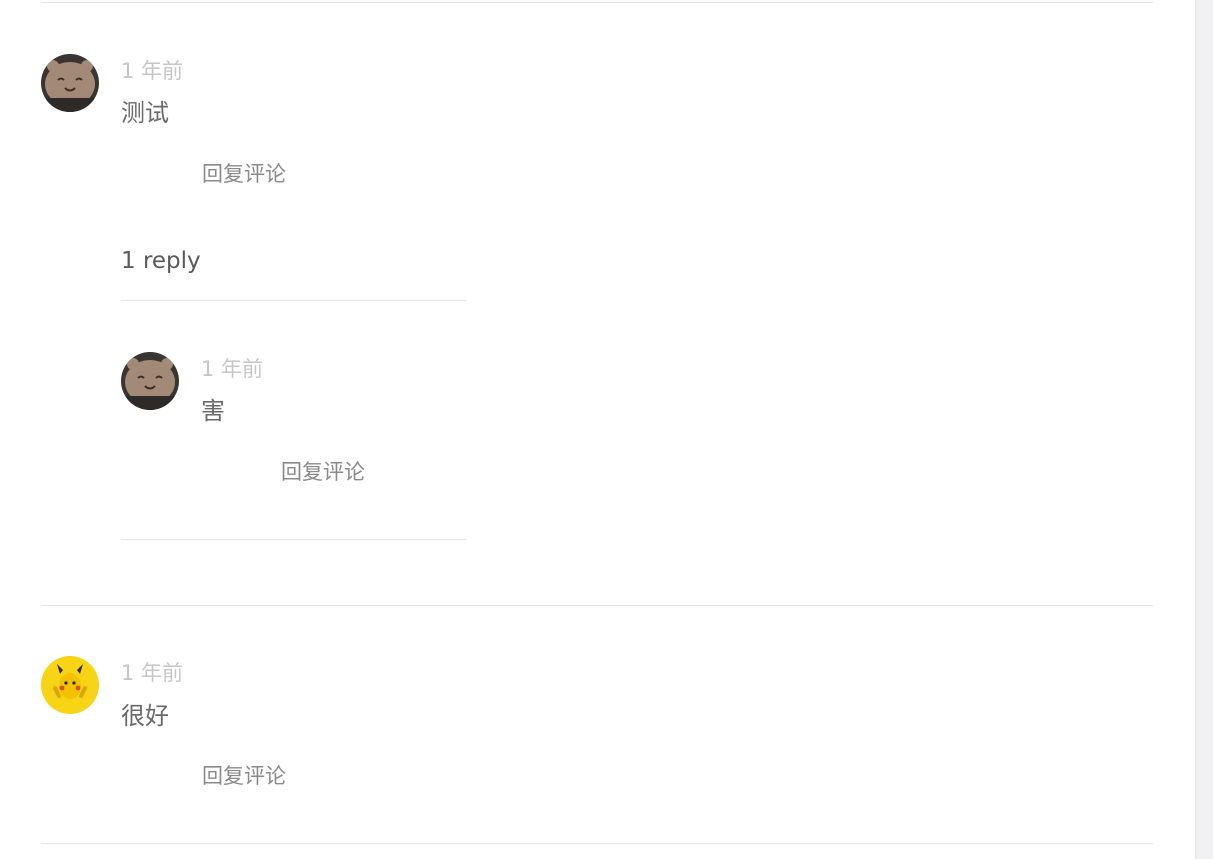 The height and width of the screenshot is (859, 1213). I want to click on comment-text: 很好, so click(145, 716).